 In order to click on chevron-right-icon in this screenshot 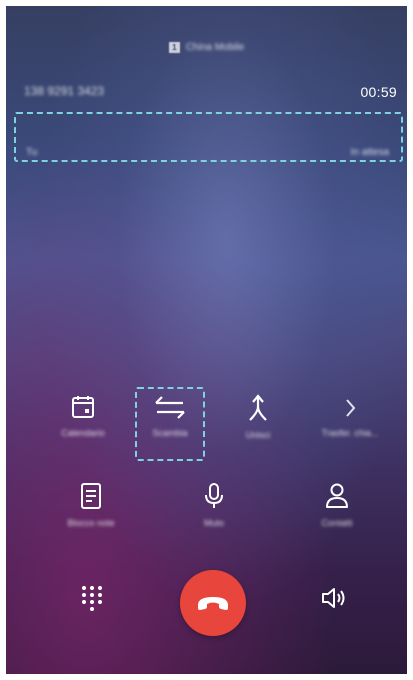, I will do `click(351, 408)`.